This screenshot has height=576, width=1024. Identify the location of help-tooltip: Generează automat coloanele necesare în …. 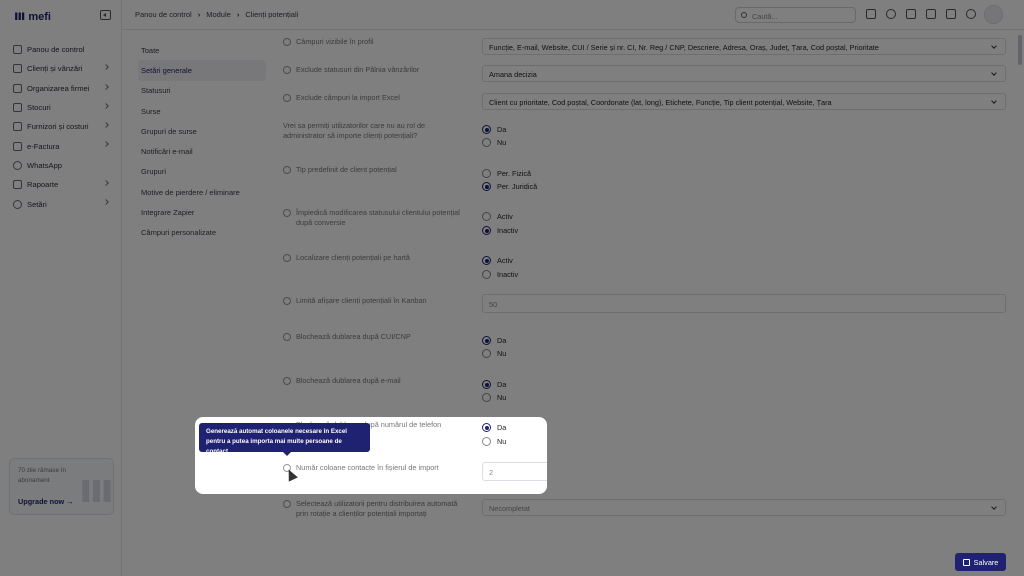
(284, 439).